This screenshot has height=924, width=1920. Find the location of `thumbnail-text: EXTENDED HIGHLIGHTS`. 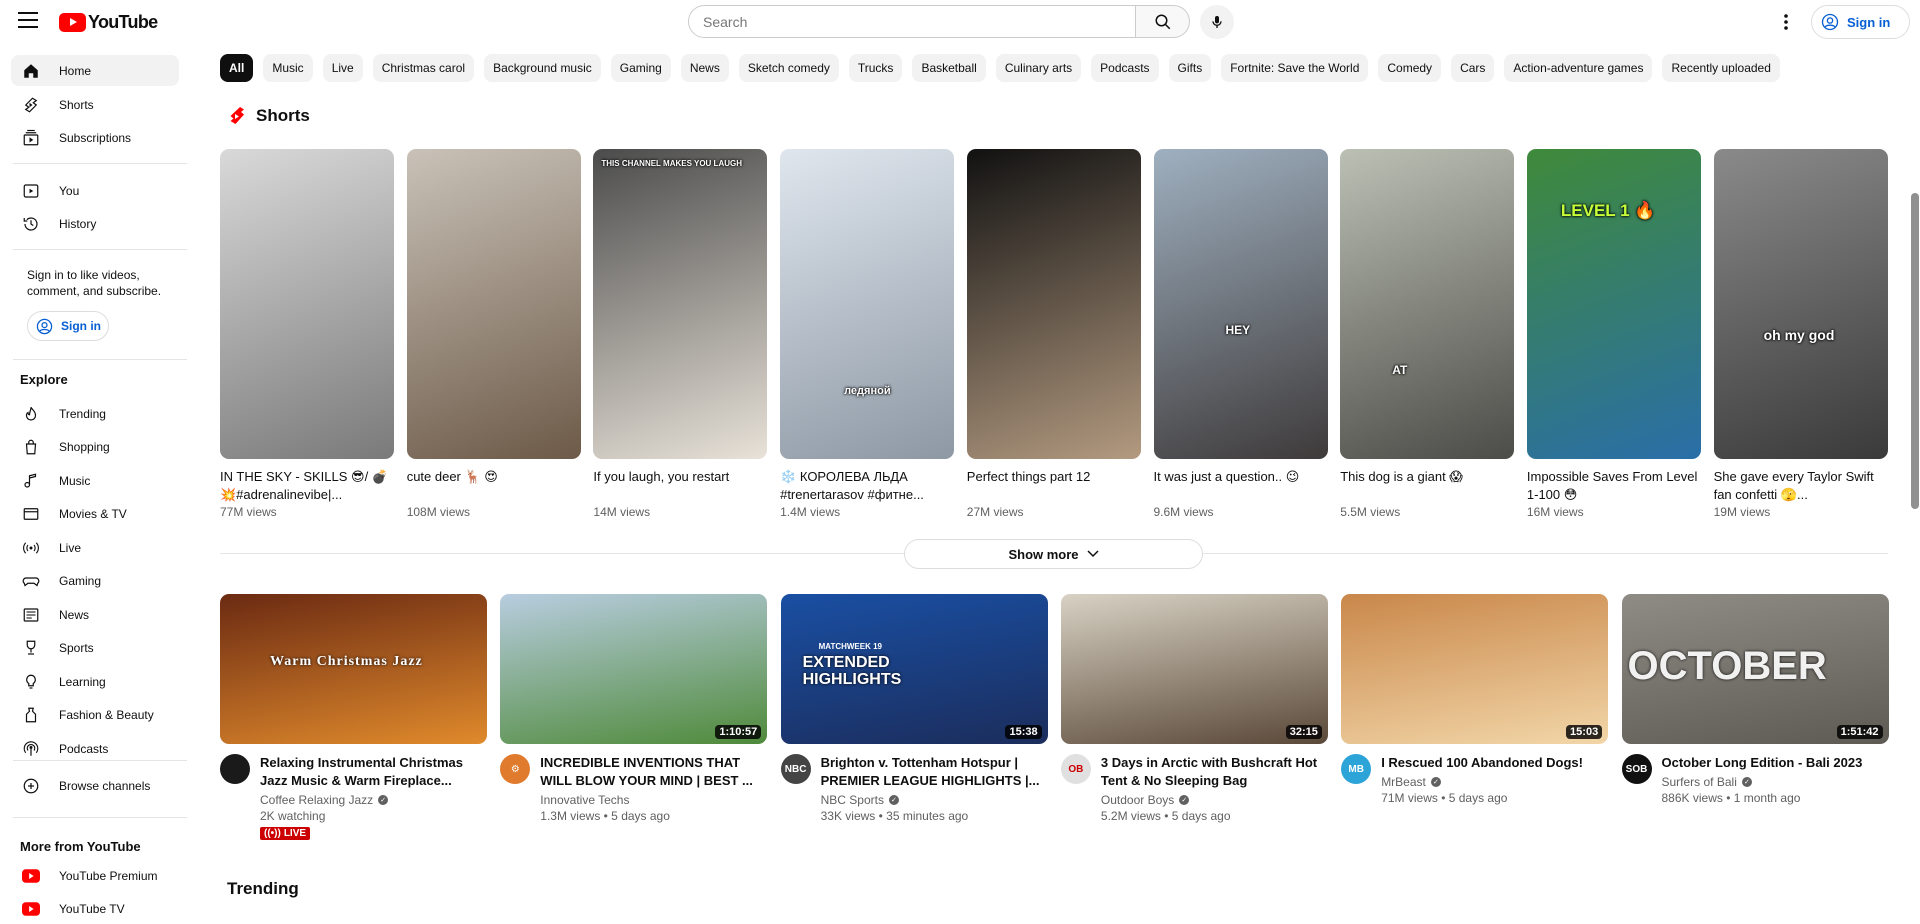

thumbnail-text: EXTENDED HIGHLIGHTS is located at coordinates (852, 671).